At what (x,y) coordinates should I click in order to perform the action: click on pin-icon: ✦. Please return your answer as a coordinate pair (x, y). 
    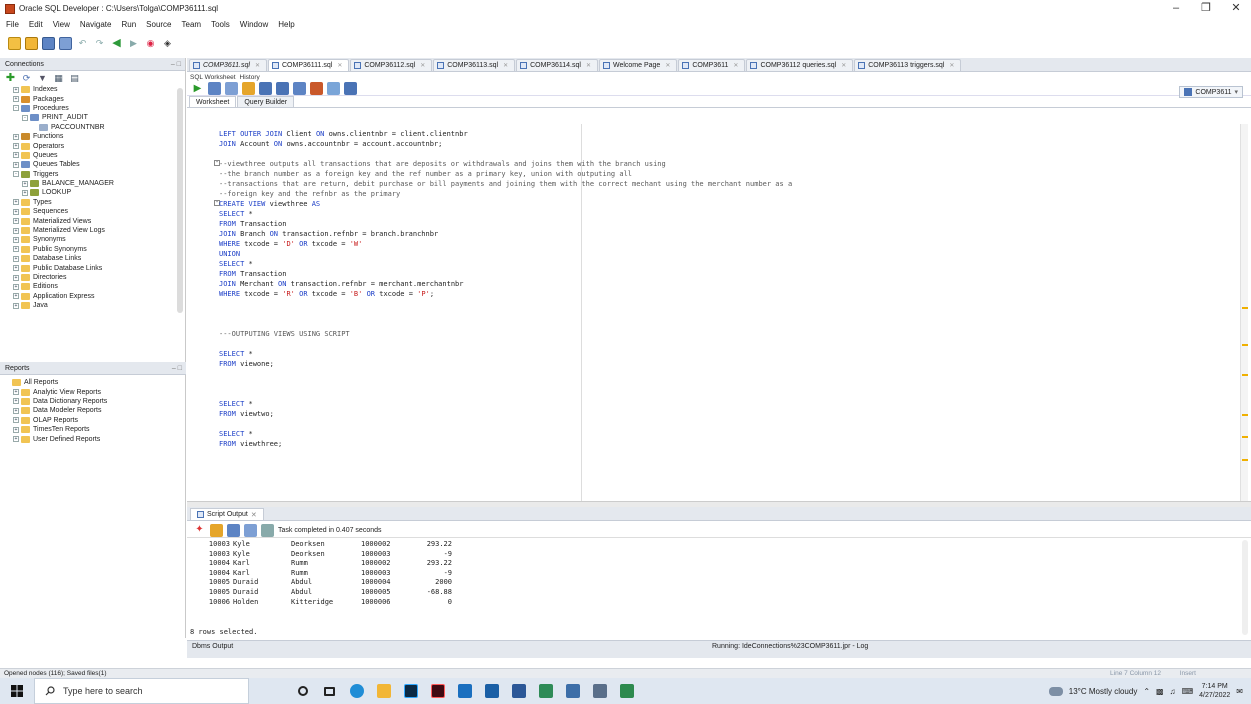
    Looking at the image, I should click on (199, 530).